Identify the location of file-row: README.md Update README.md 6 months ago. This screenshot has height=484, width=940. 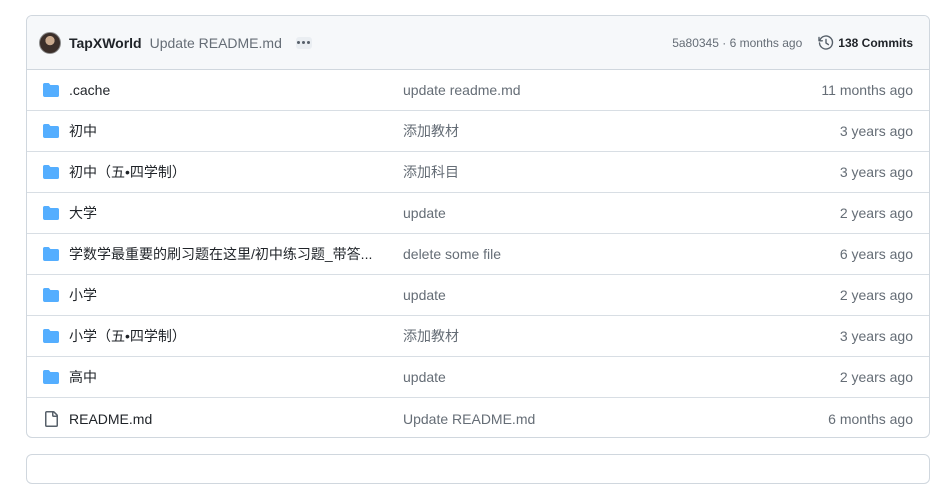
(478, 417).